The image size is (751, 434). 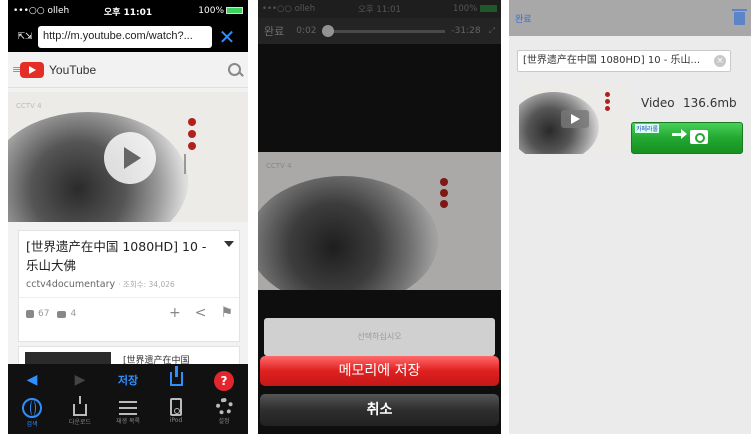 What do you see at coordinates (224, 406) in the screenshot?
I see `gear-icon` at bounding box center [224, 406].